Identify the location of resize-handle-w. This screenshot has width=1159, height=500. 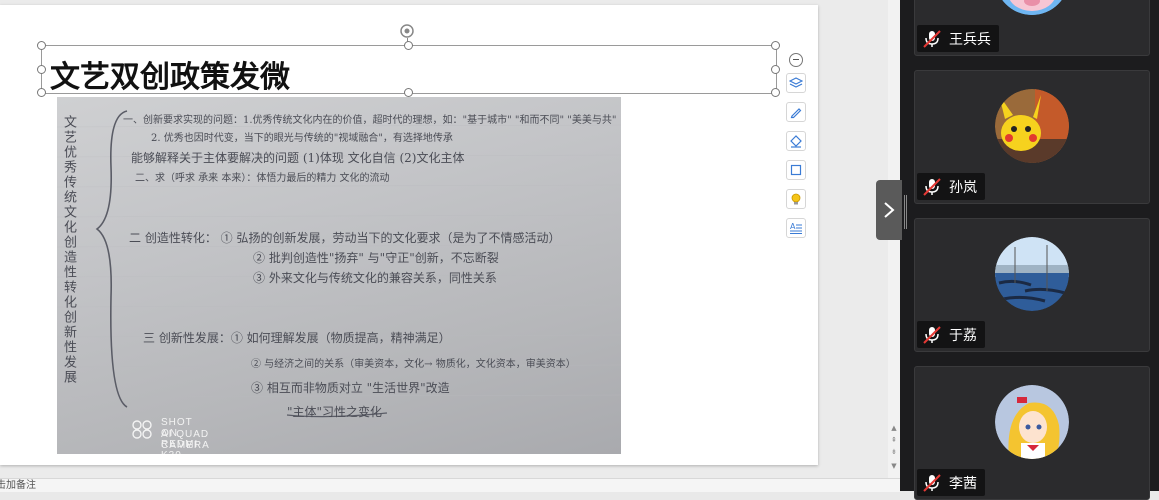
(41, 69).